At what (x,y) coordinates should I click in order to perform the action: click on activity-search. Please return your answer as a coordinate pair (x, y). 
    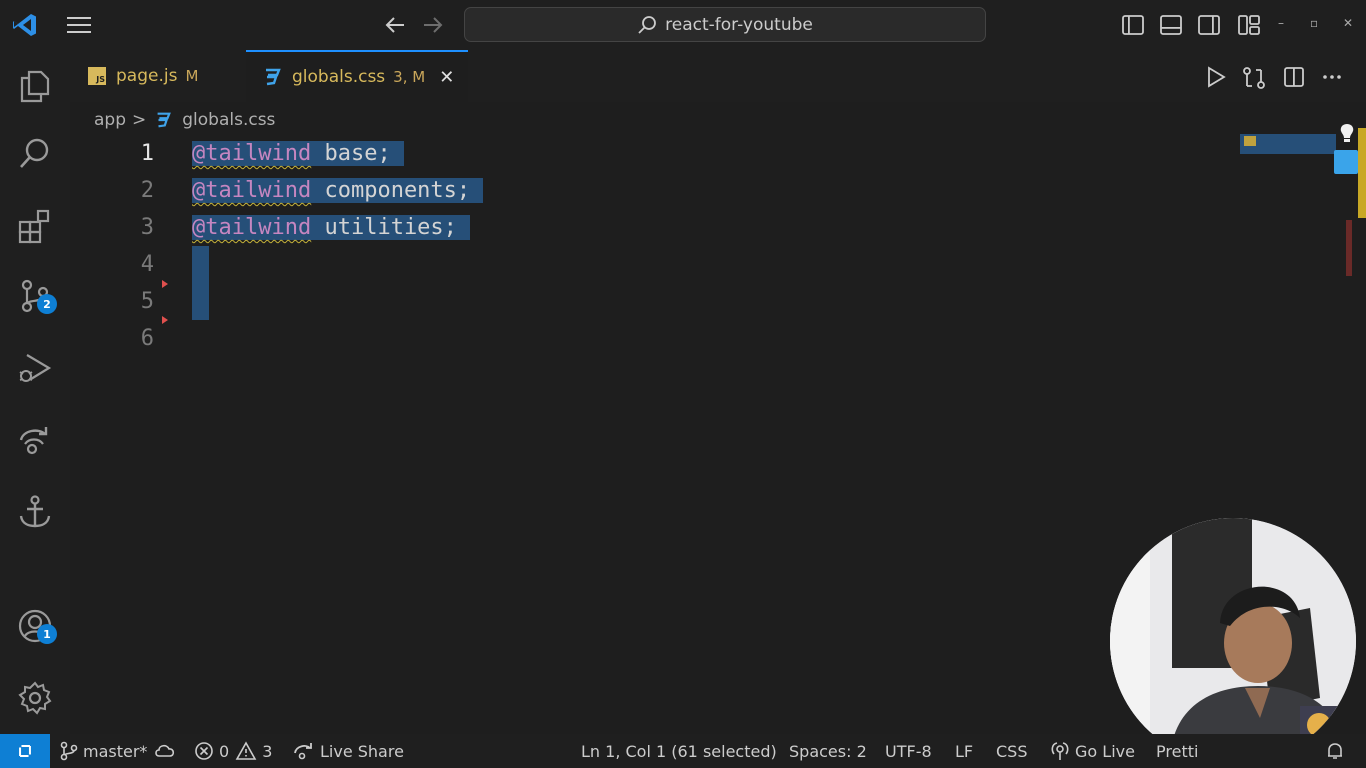
    Looking at the image, I should click on (35, 154).